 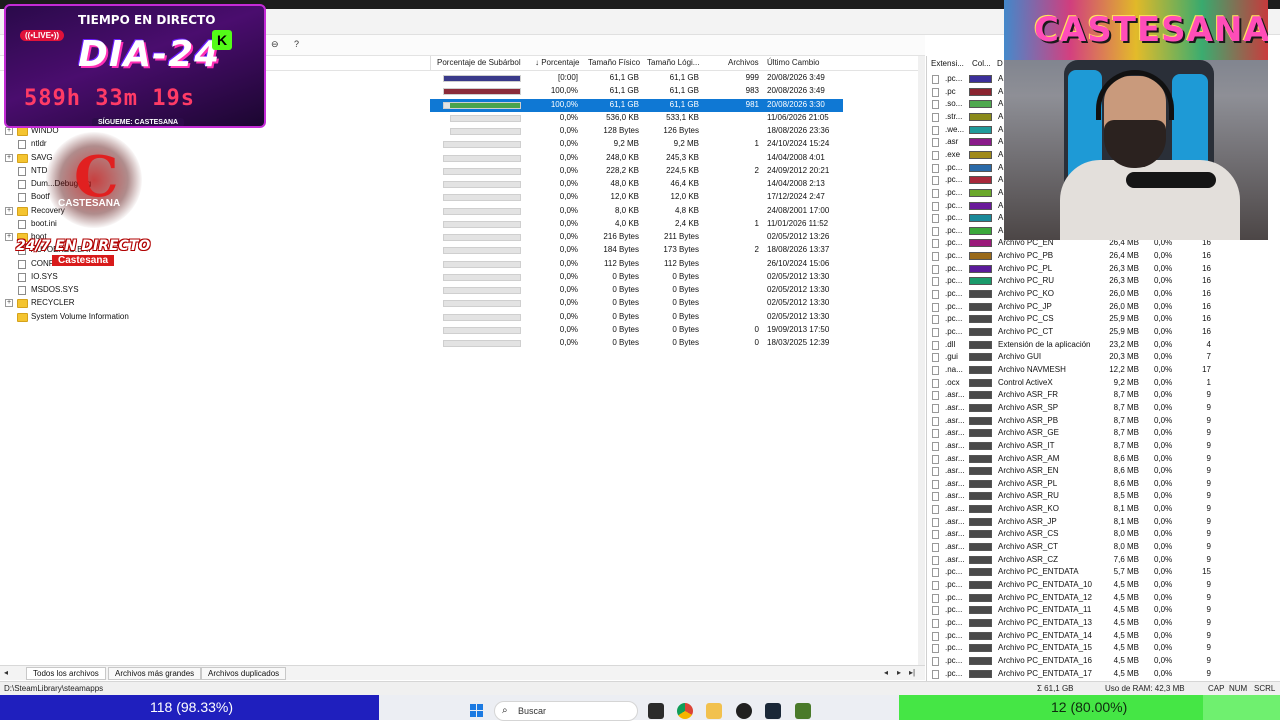 What do you see at coordinates (636, 184) in the screenshot?
I see `table-row: 0,0% 48,0 KB 46,4 KB 14/04/2008 2:13` at bounding box center [636, 184].